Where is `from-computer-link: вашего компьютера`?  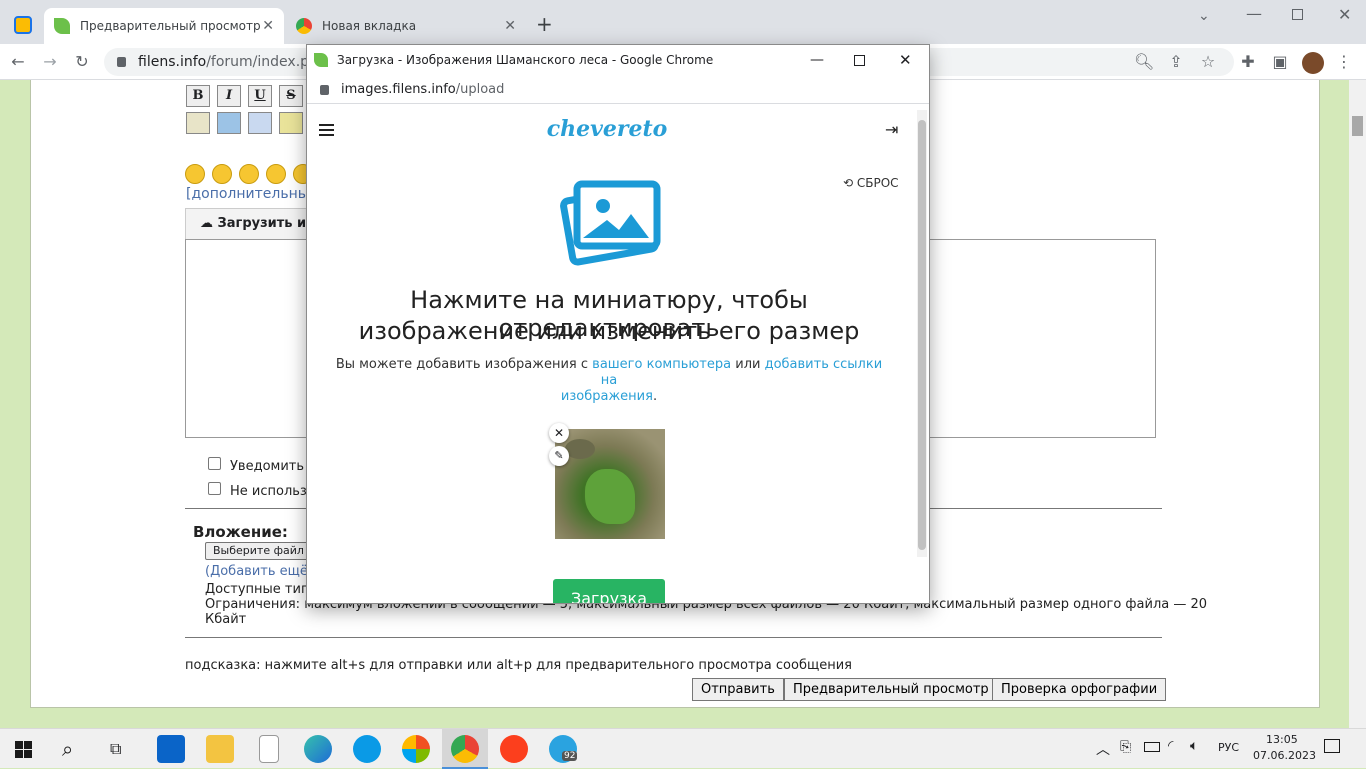 from-computer-link: вашего компьютера is located at coordinates (661, 364).